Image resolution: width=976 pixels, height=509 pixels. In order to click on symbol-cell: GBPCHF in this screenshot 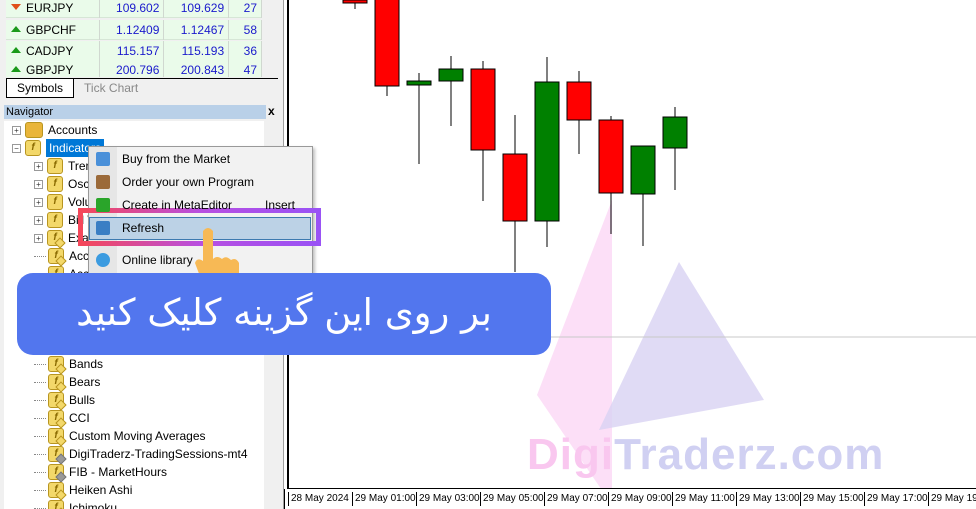, I will do `click(53, 29)`.